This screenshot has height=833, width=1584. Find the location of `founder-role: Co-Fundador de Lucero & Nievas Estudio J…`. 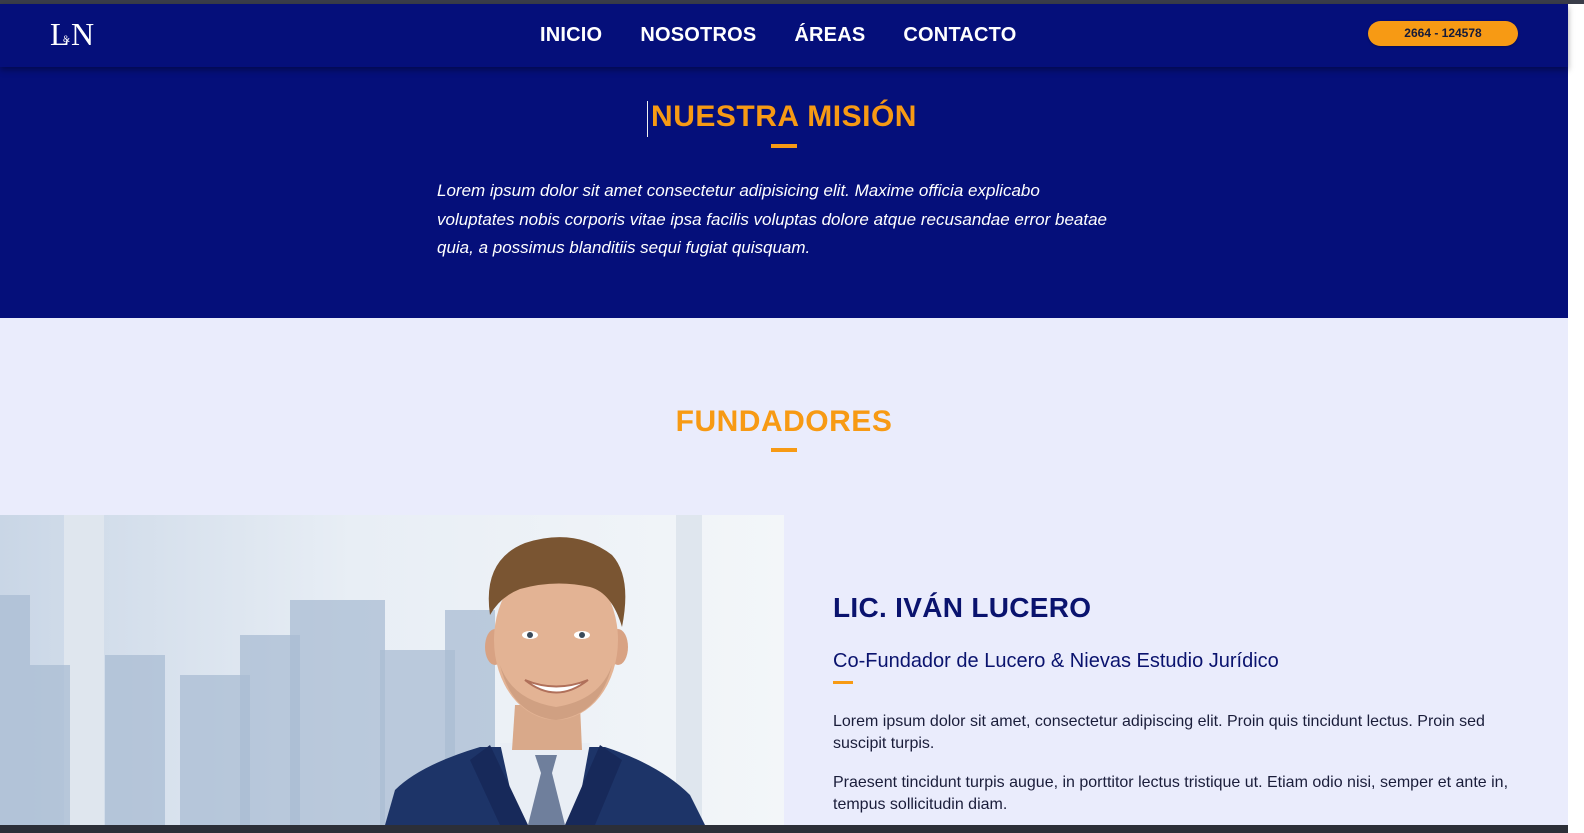

founder-role: Co-Fundador de Lucero & Nievas Estudio J… is located at coordinates (1056, 661).